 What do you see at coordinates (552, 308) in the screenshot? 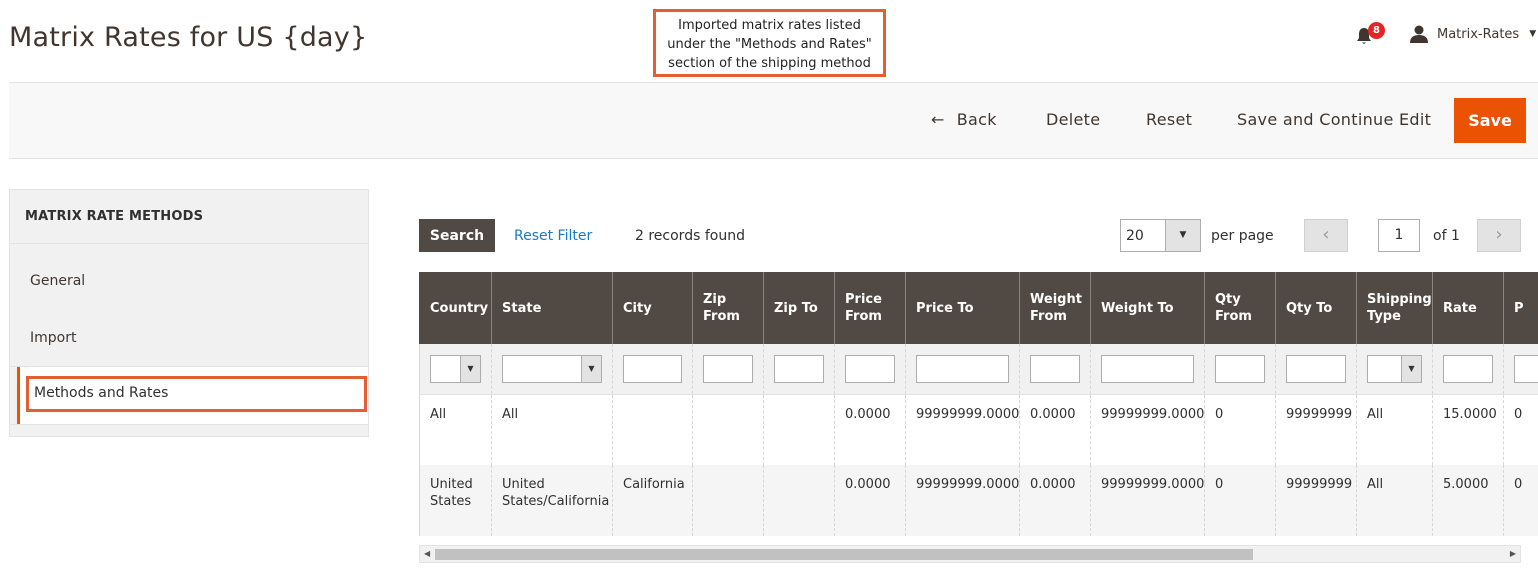
I see `column-header-state: State` at bounding box center [552, 308].